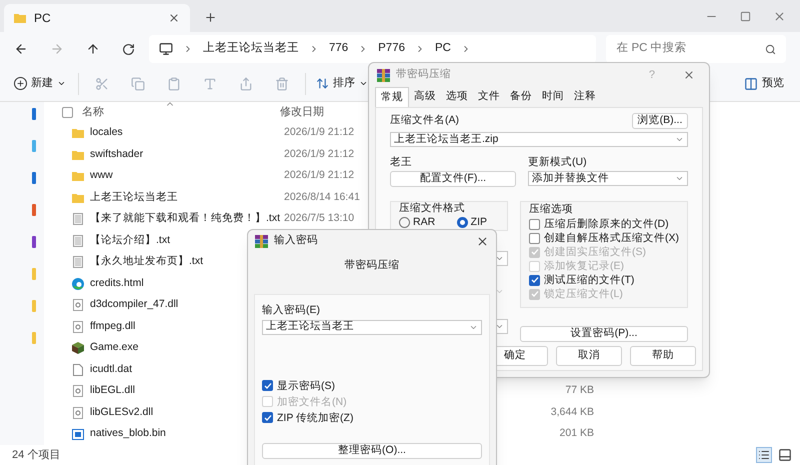 The height and width of the screenshot is (465, 800). Describe the element at coordinates (785, 455) in the screenshot. I see `tiles-view-icon` at that location.